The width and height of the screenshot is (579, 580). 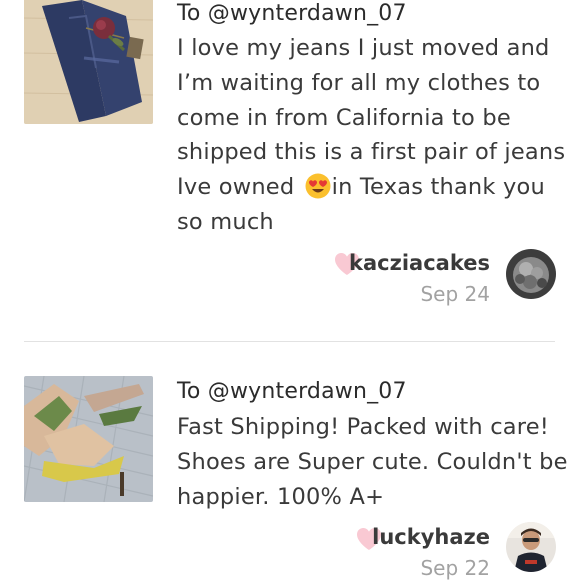 I want to click on shoes-photo, so click(x=88, y=439).